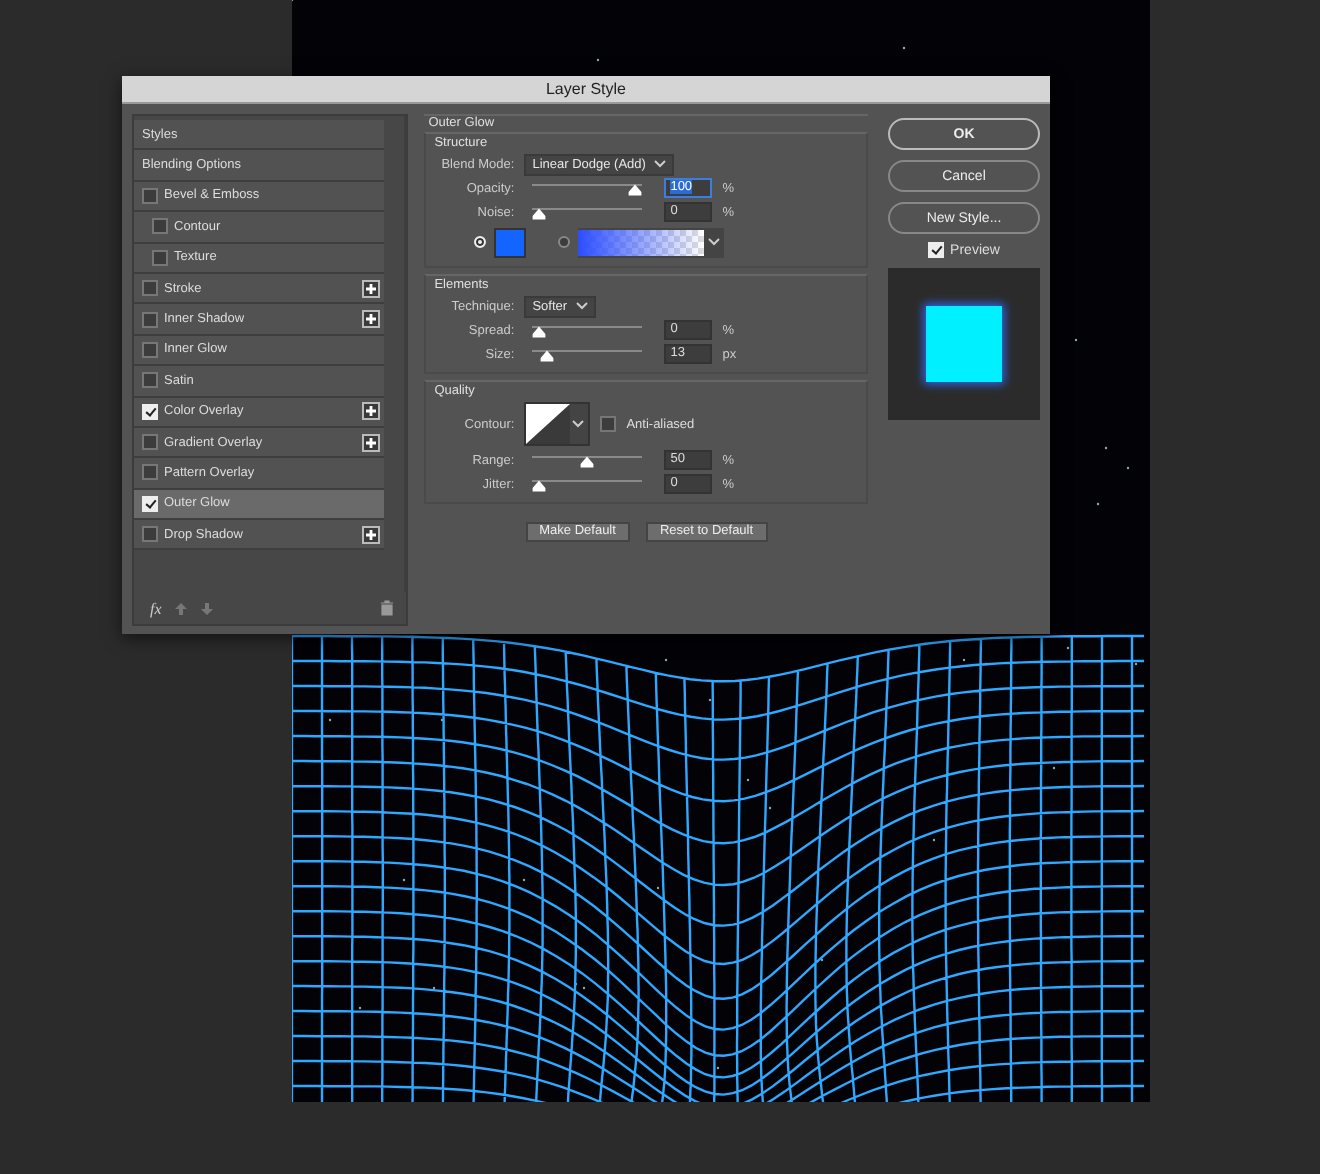  I want to click on radio-button, so click(564, 242).